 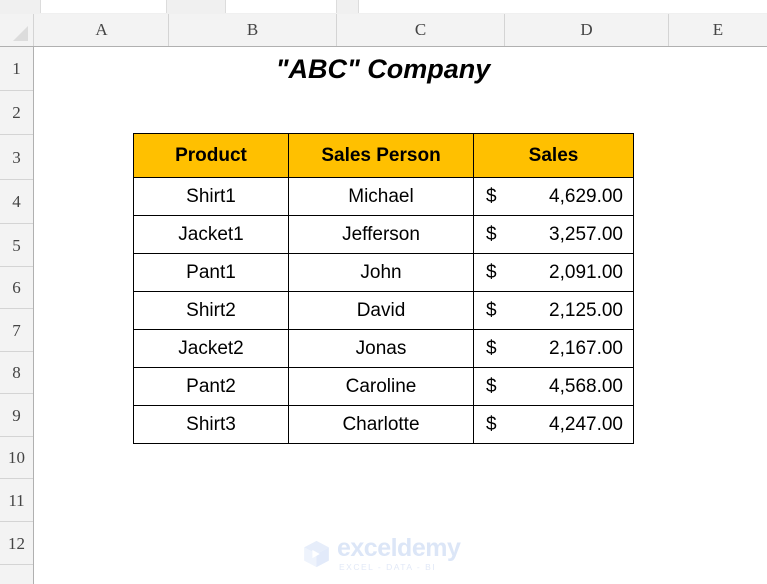 I want to click on row-header-7: 7, so click(x=16, y=330).